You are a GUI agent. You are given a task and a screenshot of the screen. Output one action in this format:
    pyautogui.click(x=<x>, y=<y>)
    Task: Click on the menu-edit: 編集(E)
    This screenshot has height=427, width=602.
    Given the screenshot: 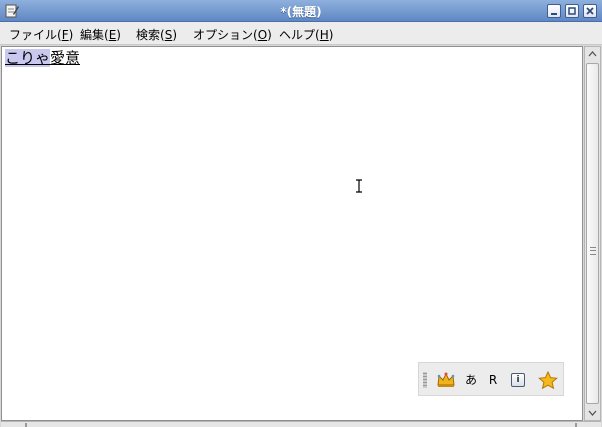 What is the action you would take?
    pyautogui.click(x=100, y=34)
    